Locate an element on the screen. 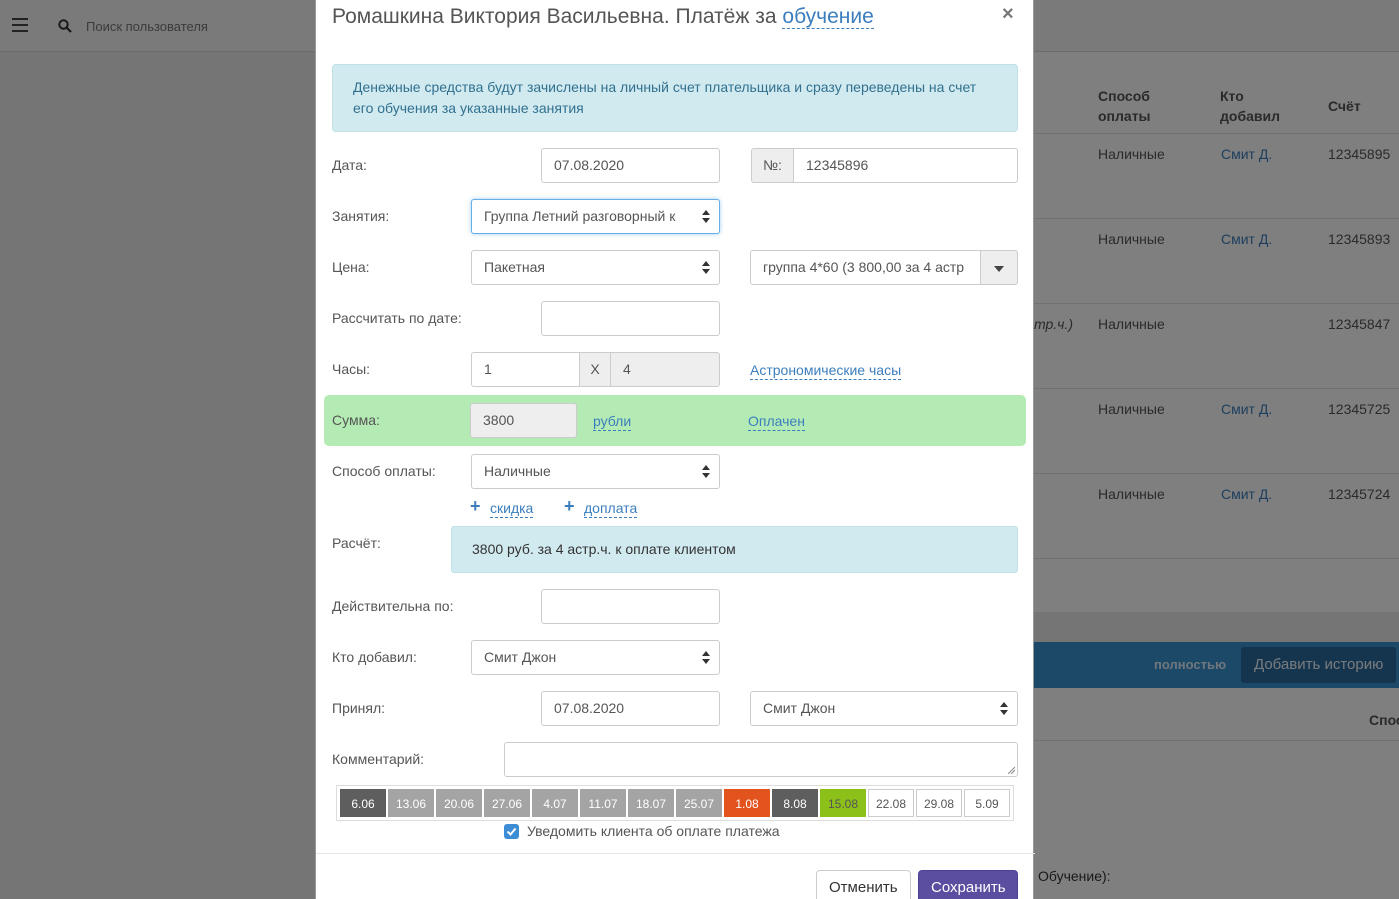 This screenshot has width=1399, height=899. valid-until-input is located at coordinates (630, 606).